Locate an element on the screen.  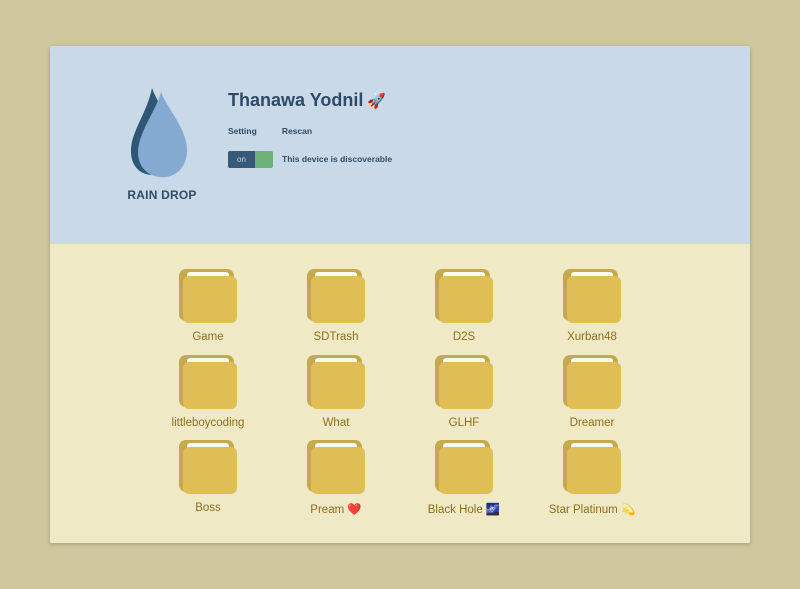
folder-item: Boss is located at coordinates (208, 481).